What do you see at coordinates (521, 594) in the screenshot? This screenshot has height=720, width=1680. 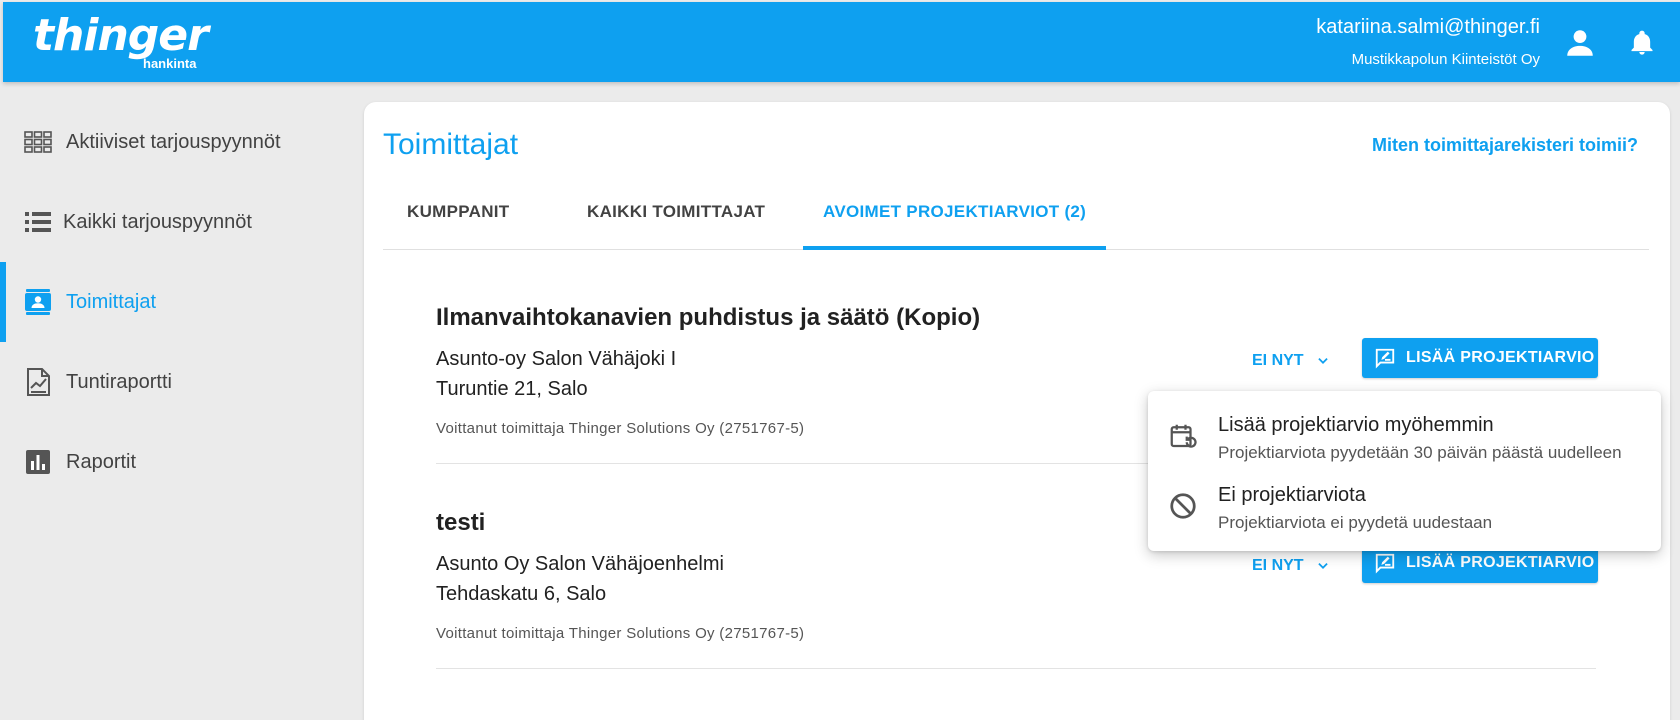 I see `project-address: Tehdaskatu 6, Salo` at bounding box center [521, 594].